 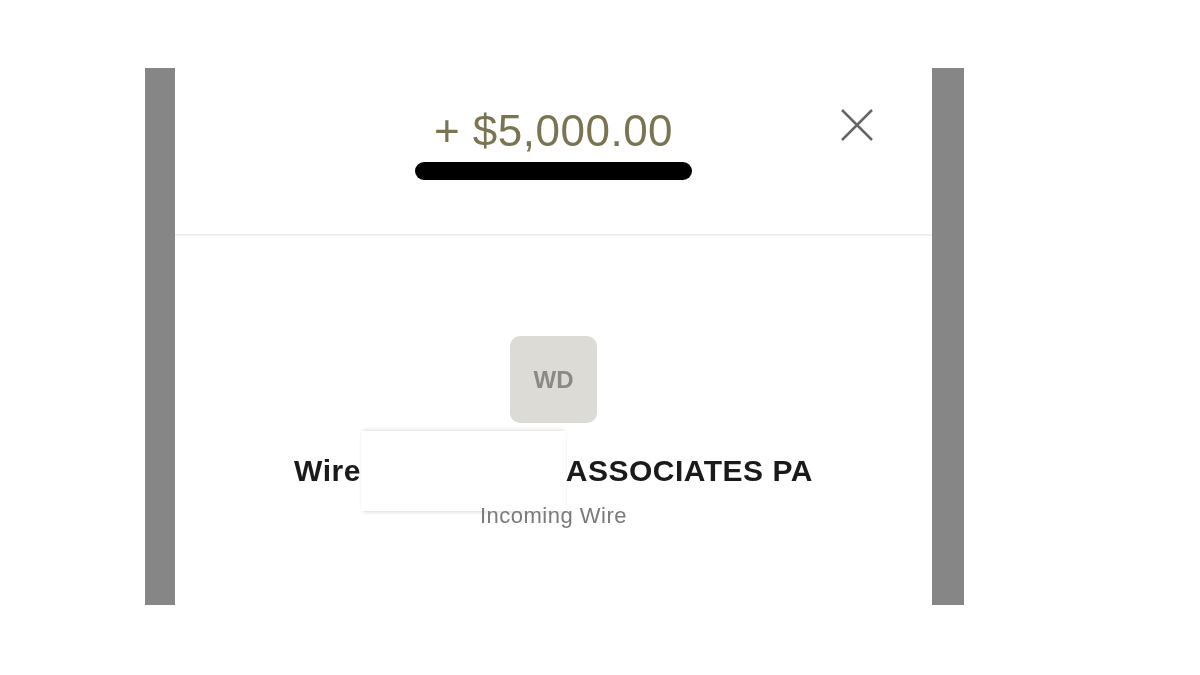 What do you see at coordinates (857, 125) in the screenshot?
I see `close-icon` at bounding box center [857, 125].